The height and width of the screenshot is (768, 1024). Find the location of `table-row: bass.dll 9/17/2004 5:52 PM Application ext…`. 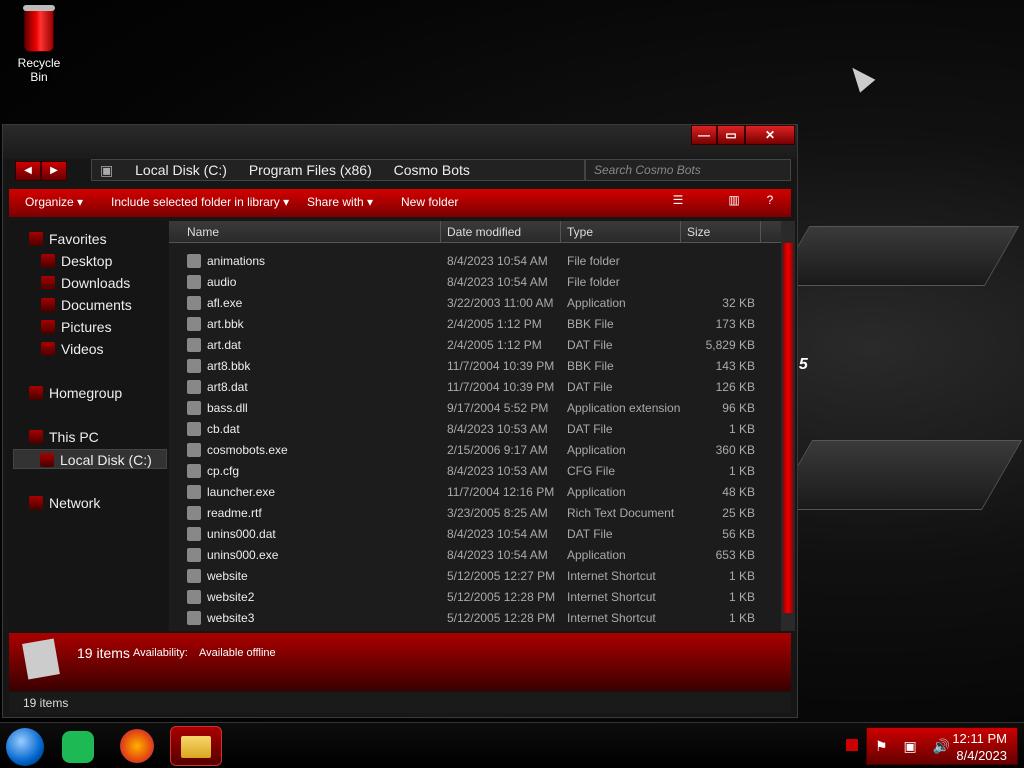

table-row: bass.dll 9/17/2004 5:52 PM Application ext… is located at coordinates (475, 408).